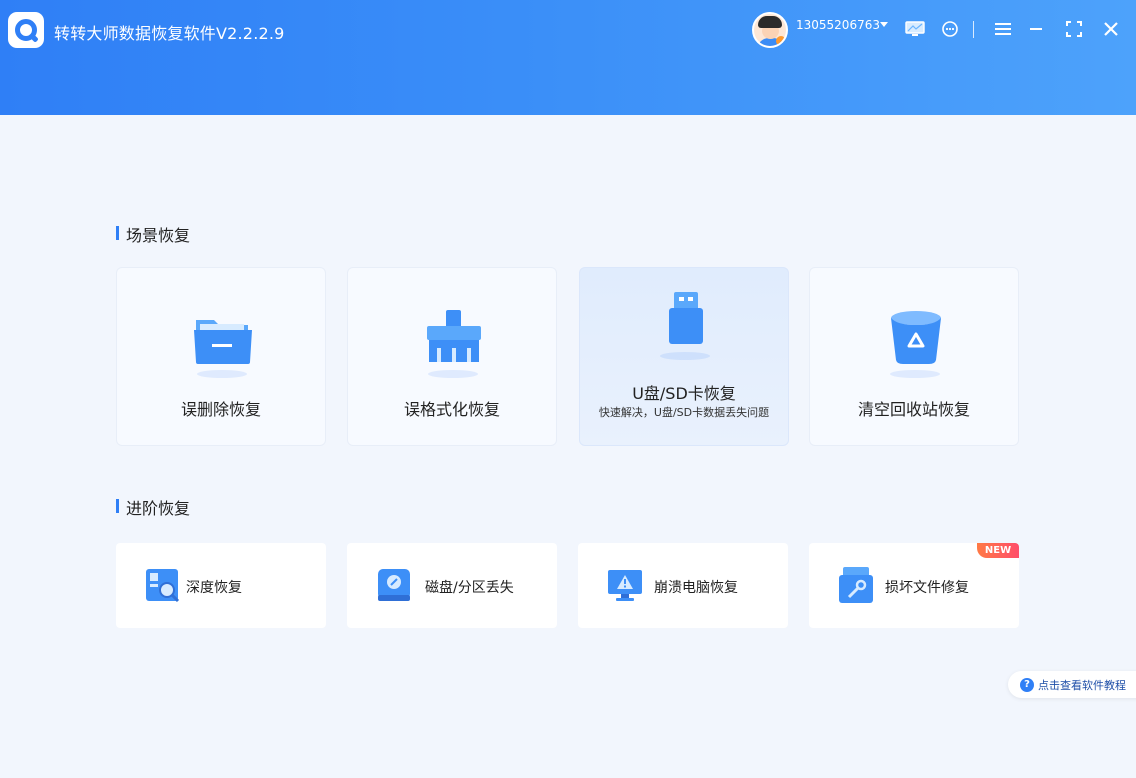 This screenshot has height=778, width=1136. I want to click on maximize-icon, so click(1074, 29).